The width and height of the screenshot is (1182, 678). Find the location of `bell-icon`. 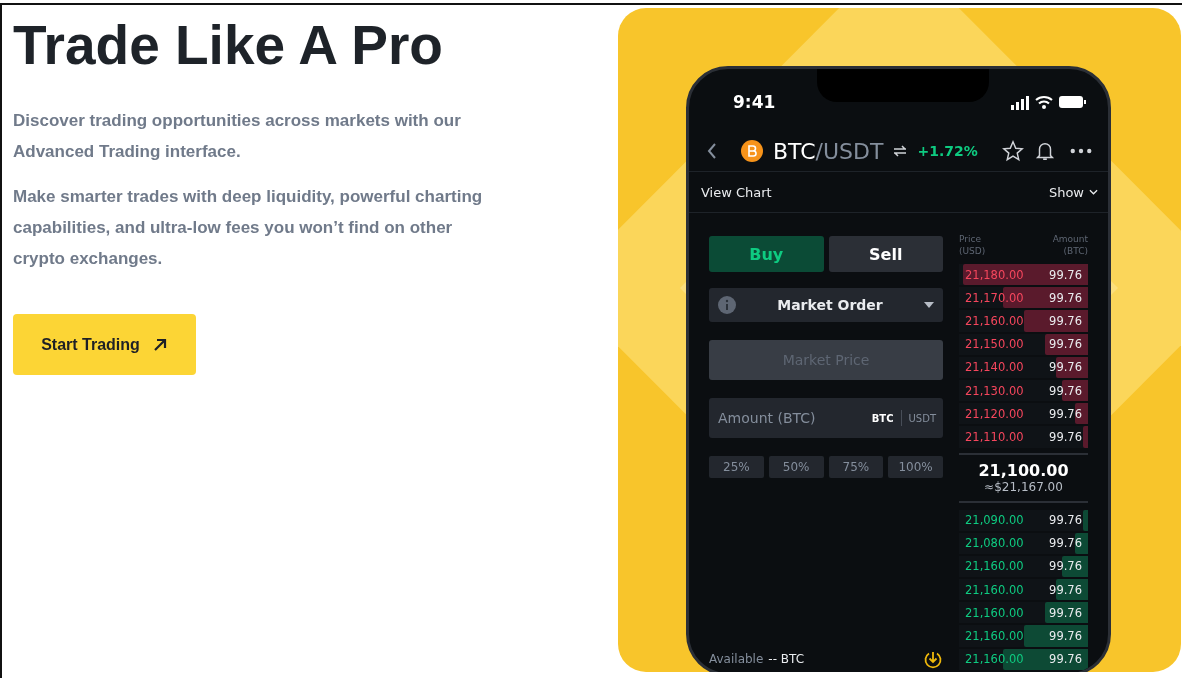

bell-icon is located at coordinates (1045, 151).